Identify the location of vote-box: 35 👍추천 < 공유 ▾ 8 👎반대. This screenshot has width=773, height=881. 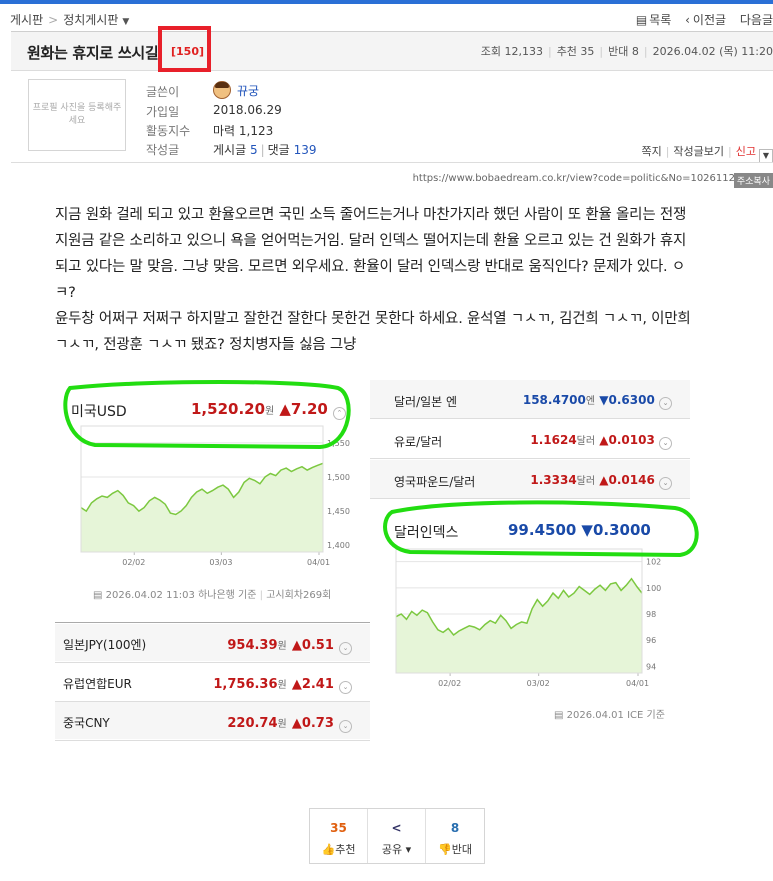
(397, 836).